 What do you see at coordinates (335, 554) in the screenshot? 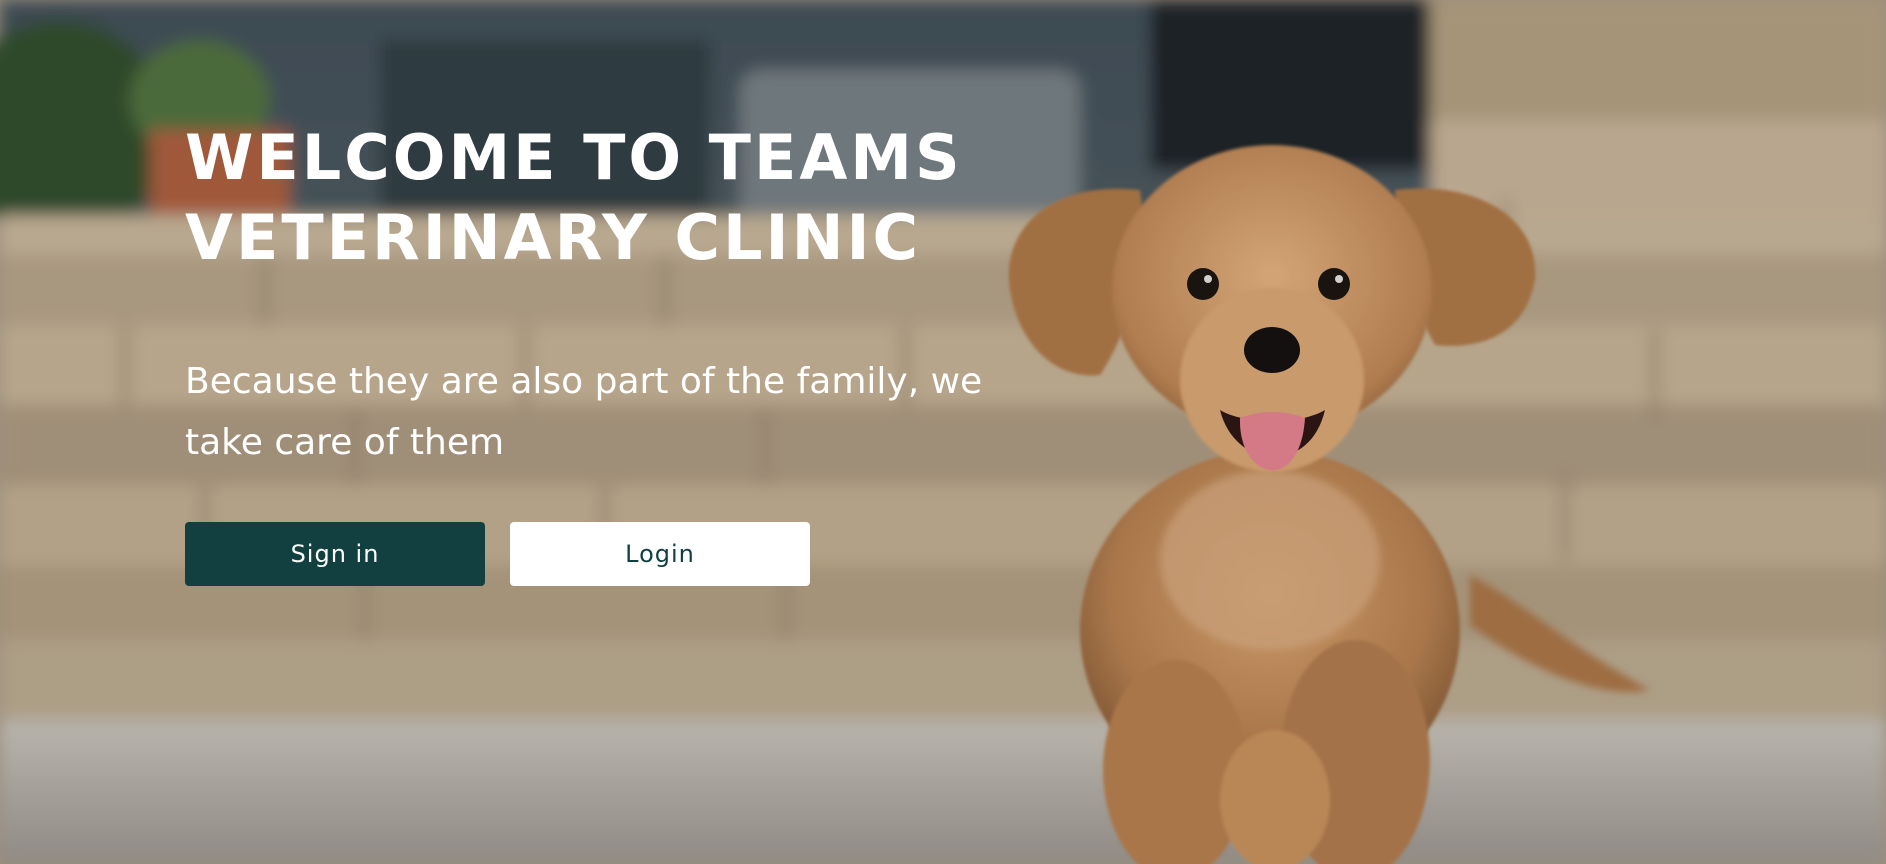
I see `sign-in-button: Sign in` at bounding box center [335, 554].